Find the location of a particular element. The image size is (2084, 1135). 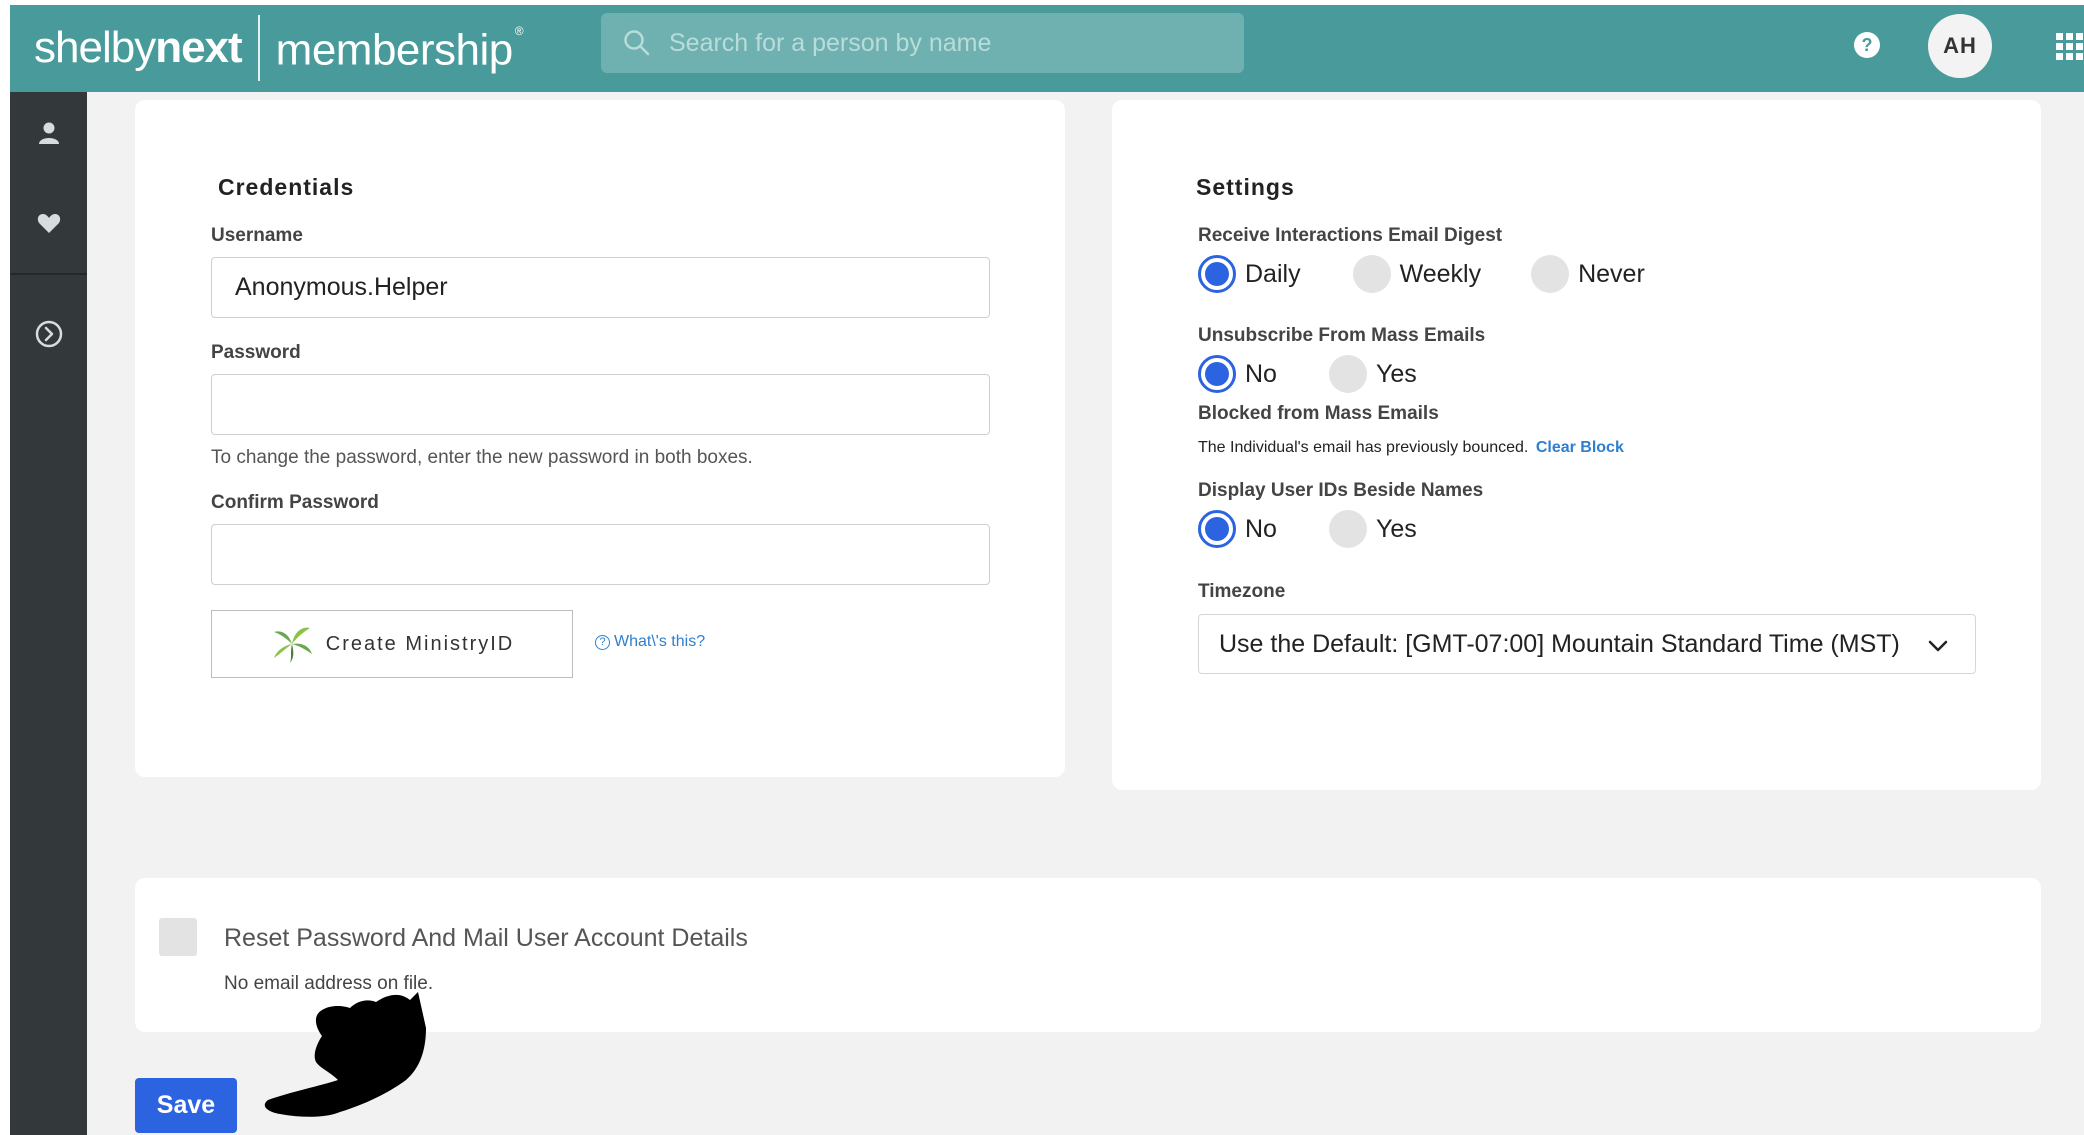

radio-unsubscribe-yes is located at coordinates (1347, 374).